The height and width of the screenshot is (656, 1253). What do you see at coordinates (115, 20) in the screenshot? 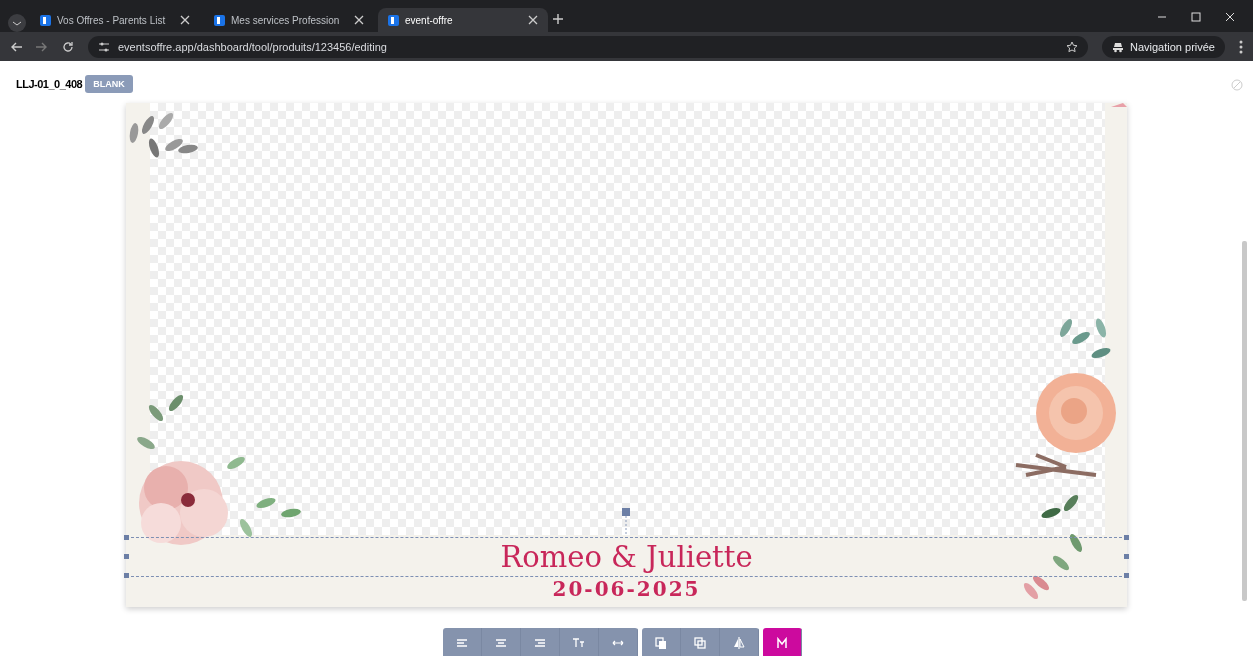
I see `browser-tab: Vos Offres - Parents List` at bounding box center [115, 20].